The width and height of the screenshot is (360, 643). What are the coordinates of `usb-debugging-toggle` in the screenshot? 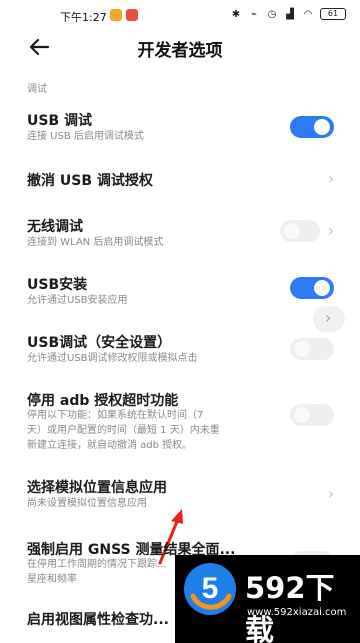 It's located at (312, 127).